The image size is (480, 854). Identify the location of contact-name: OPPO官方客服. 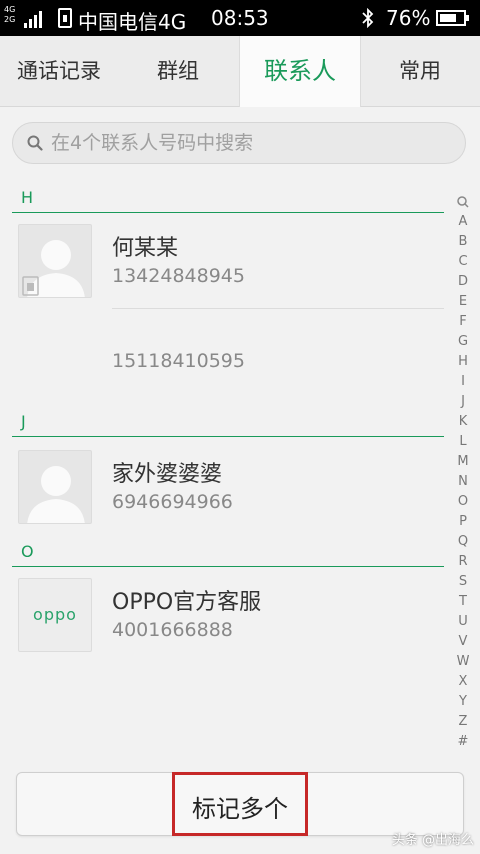
(187, 602).